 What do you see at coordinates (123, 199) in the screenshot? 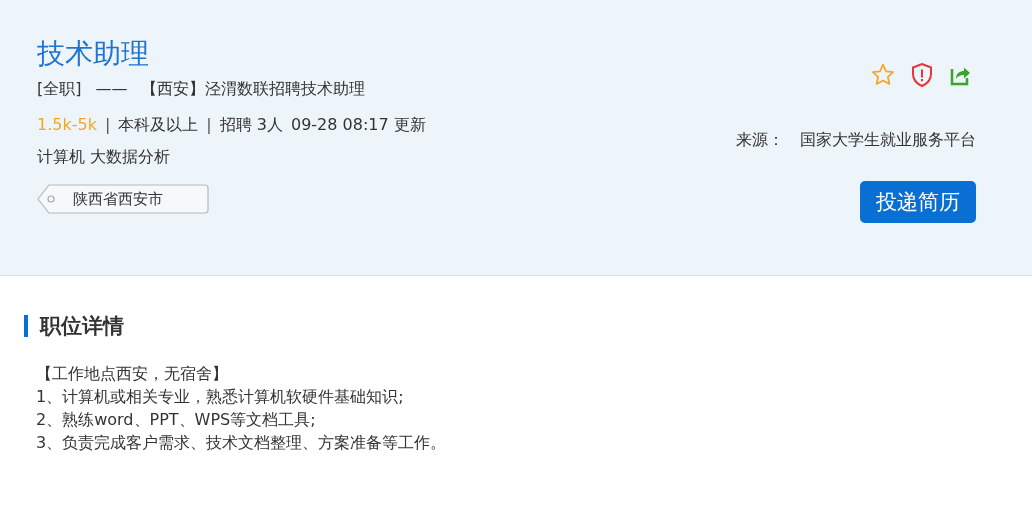
I see `location-tag: 陕西省西安市` at bounding box center [123, 199].